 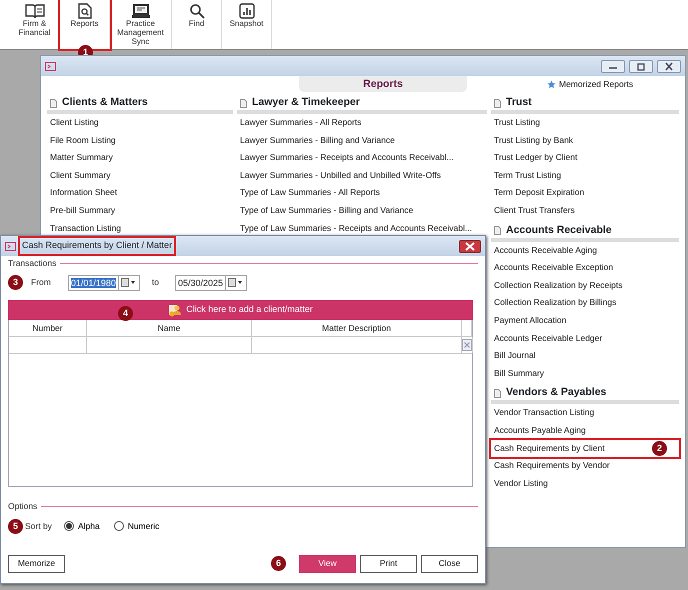 I want to click on report-link: Term Deposit Expiration, so click(x=585, y=193).